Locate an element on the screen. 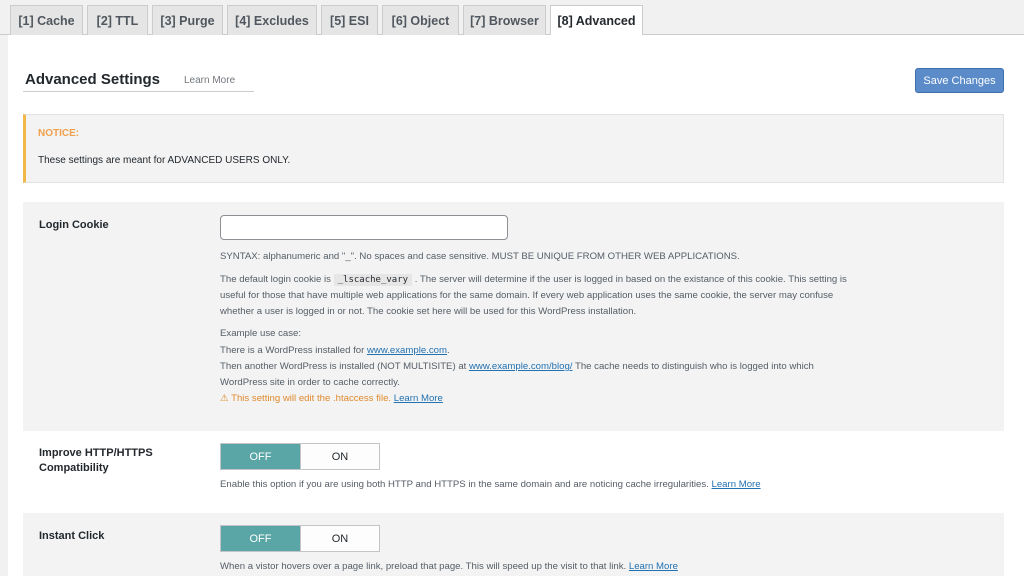  http-compat-off-option: OFF is located at coordinates (260, 456).